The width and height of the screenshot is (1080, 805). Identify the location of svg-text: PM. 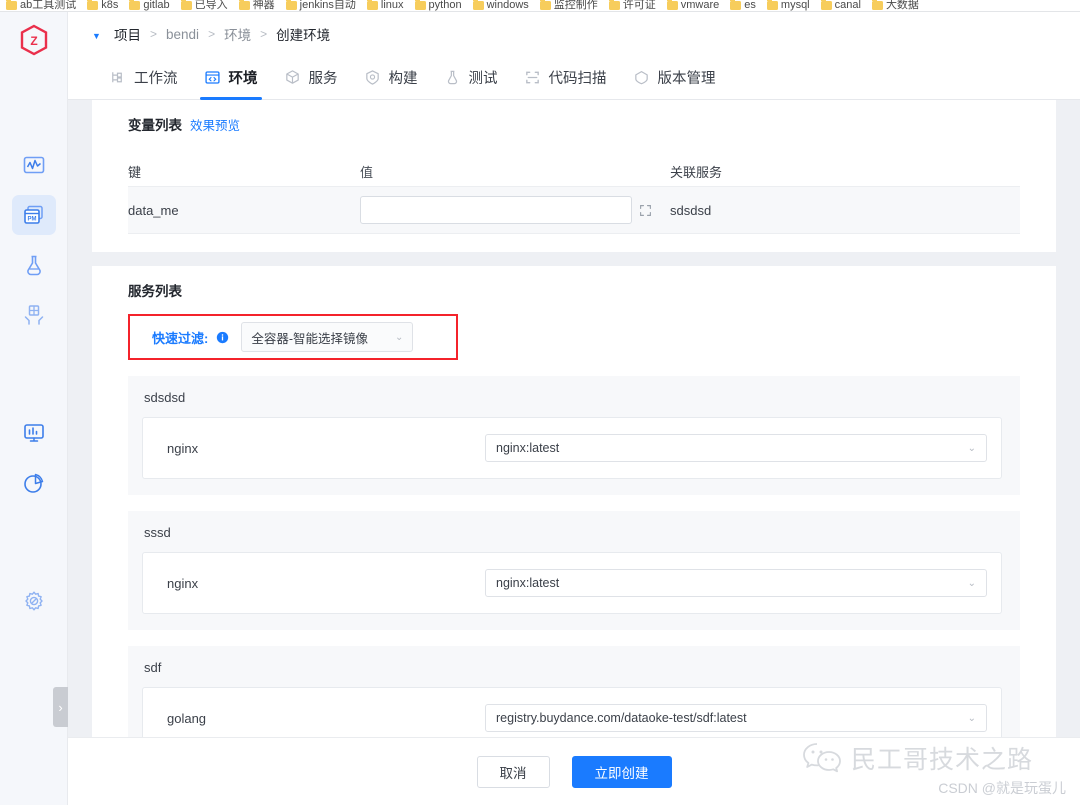
(31, 220).